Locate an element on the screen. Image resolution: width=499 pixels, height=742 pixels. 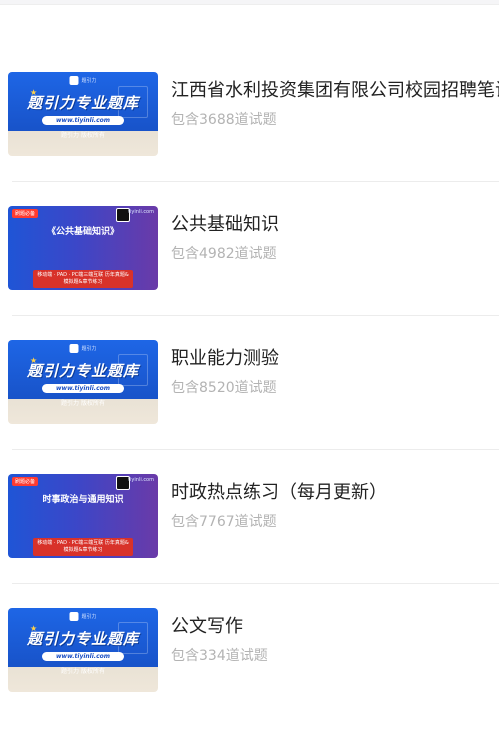
item-question-count: 包含8520道试题 is located at coordinates (224, 388).